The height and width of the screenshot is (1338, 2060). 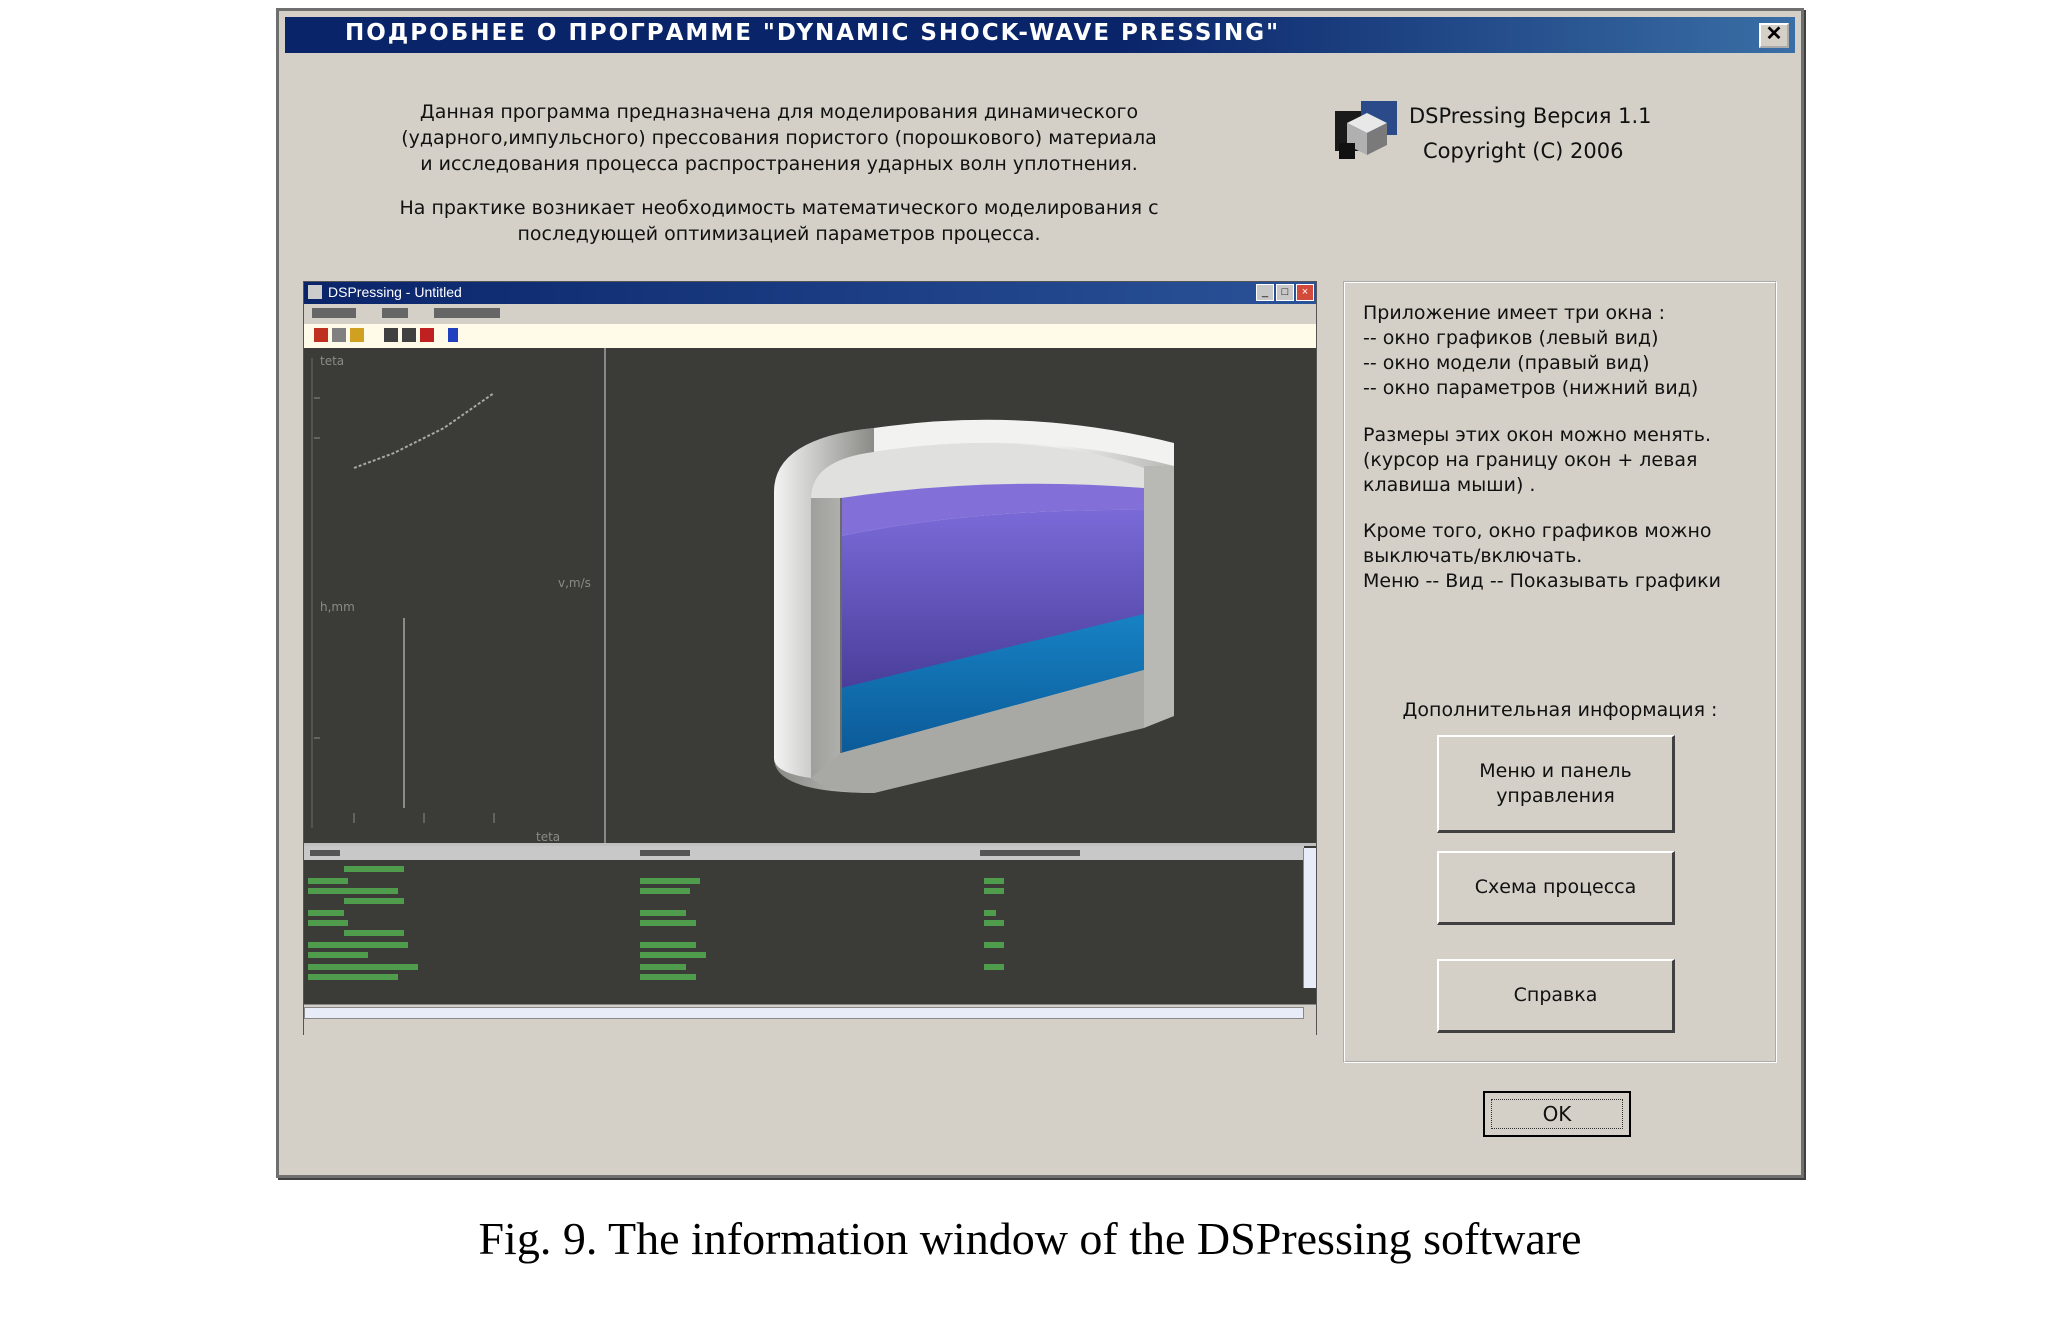 I want to click on info-line: Размеры этих окон можно менять., so click(x=1537, y=435).